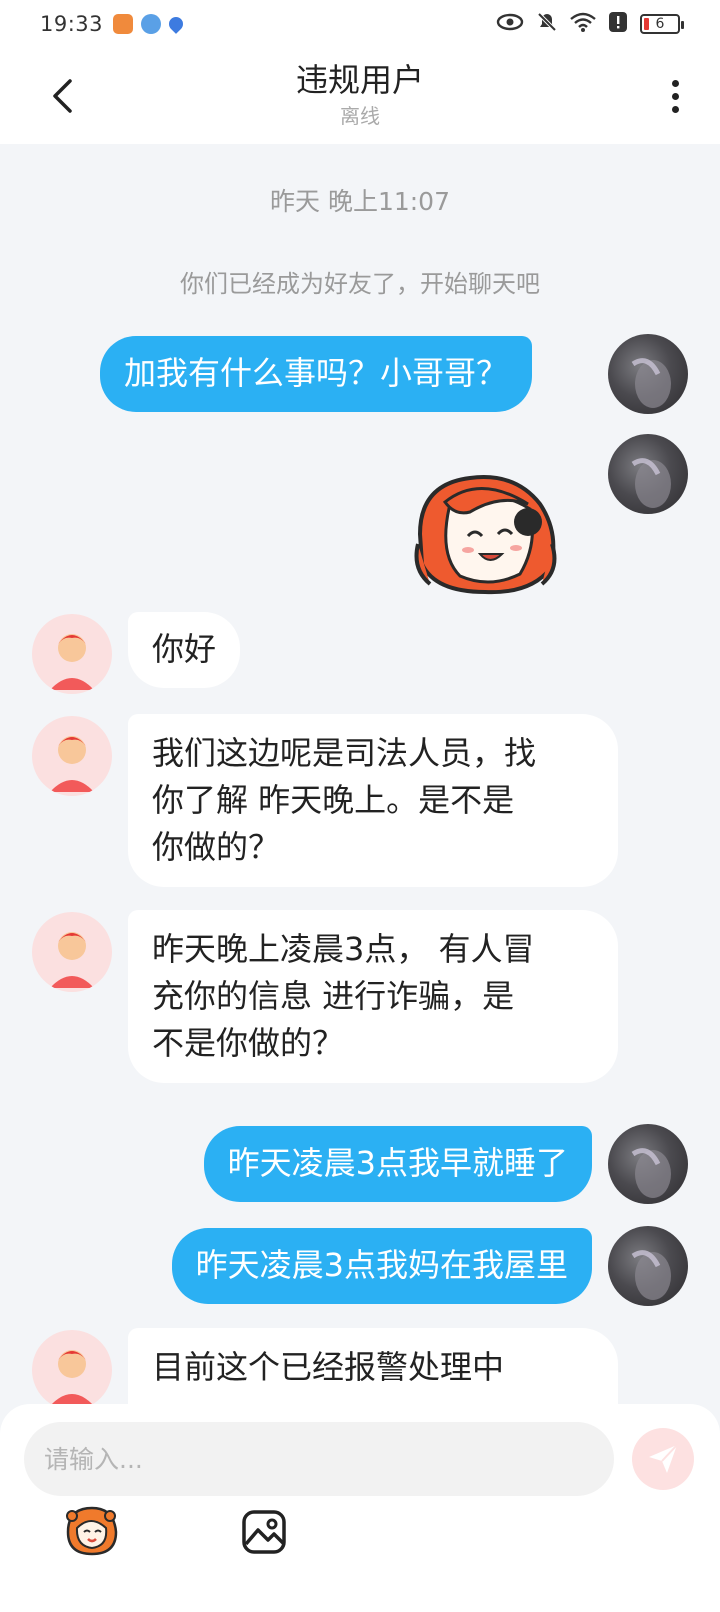 Image resolution: width=720 pixels, height=1612 pixels. I want to click on battery-level: 6, so click(660, 24).